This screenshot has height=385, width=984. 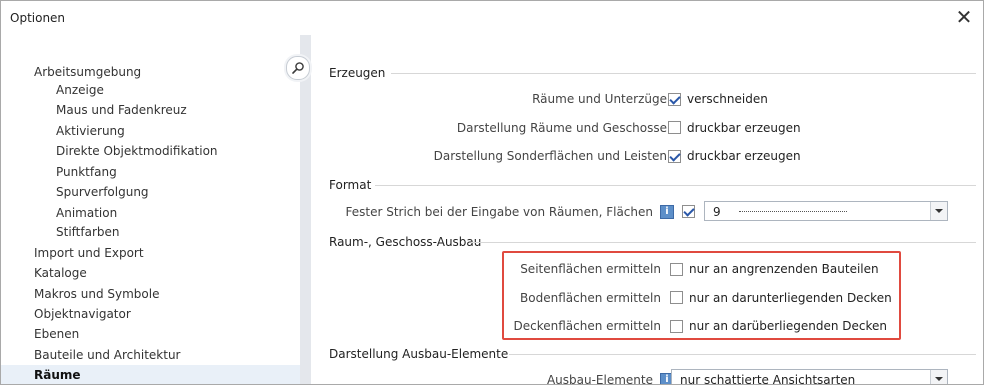 What do you see at coordinates (86, 213) in the screenshot?
I see `sidebar-item-animation: Animation` at bounding box center [86, 213].